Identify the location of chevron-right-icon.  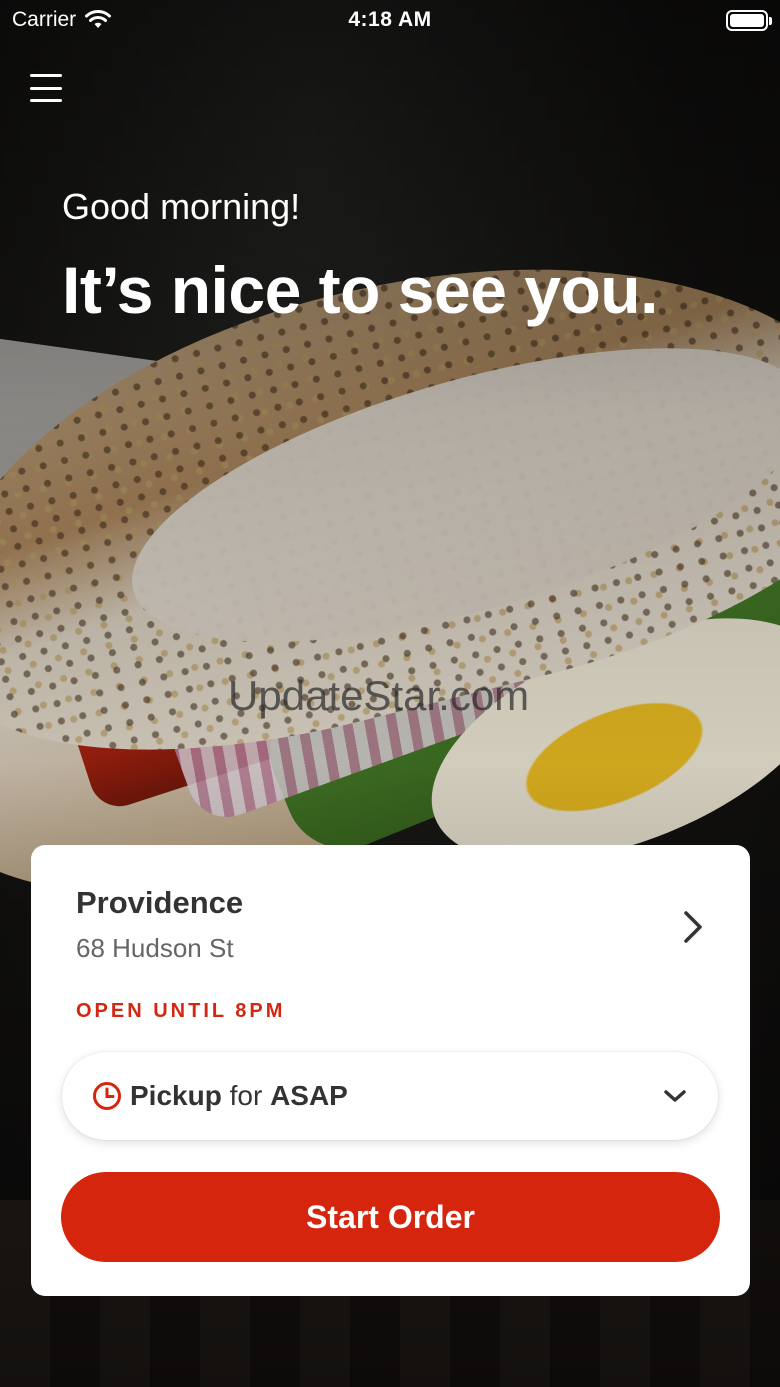
(693, 927).